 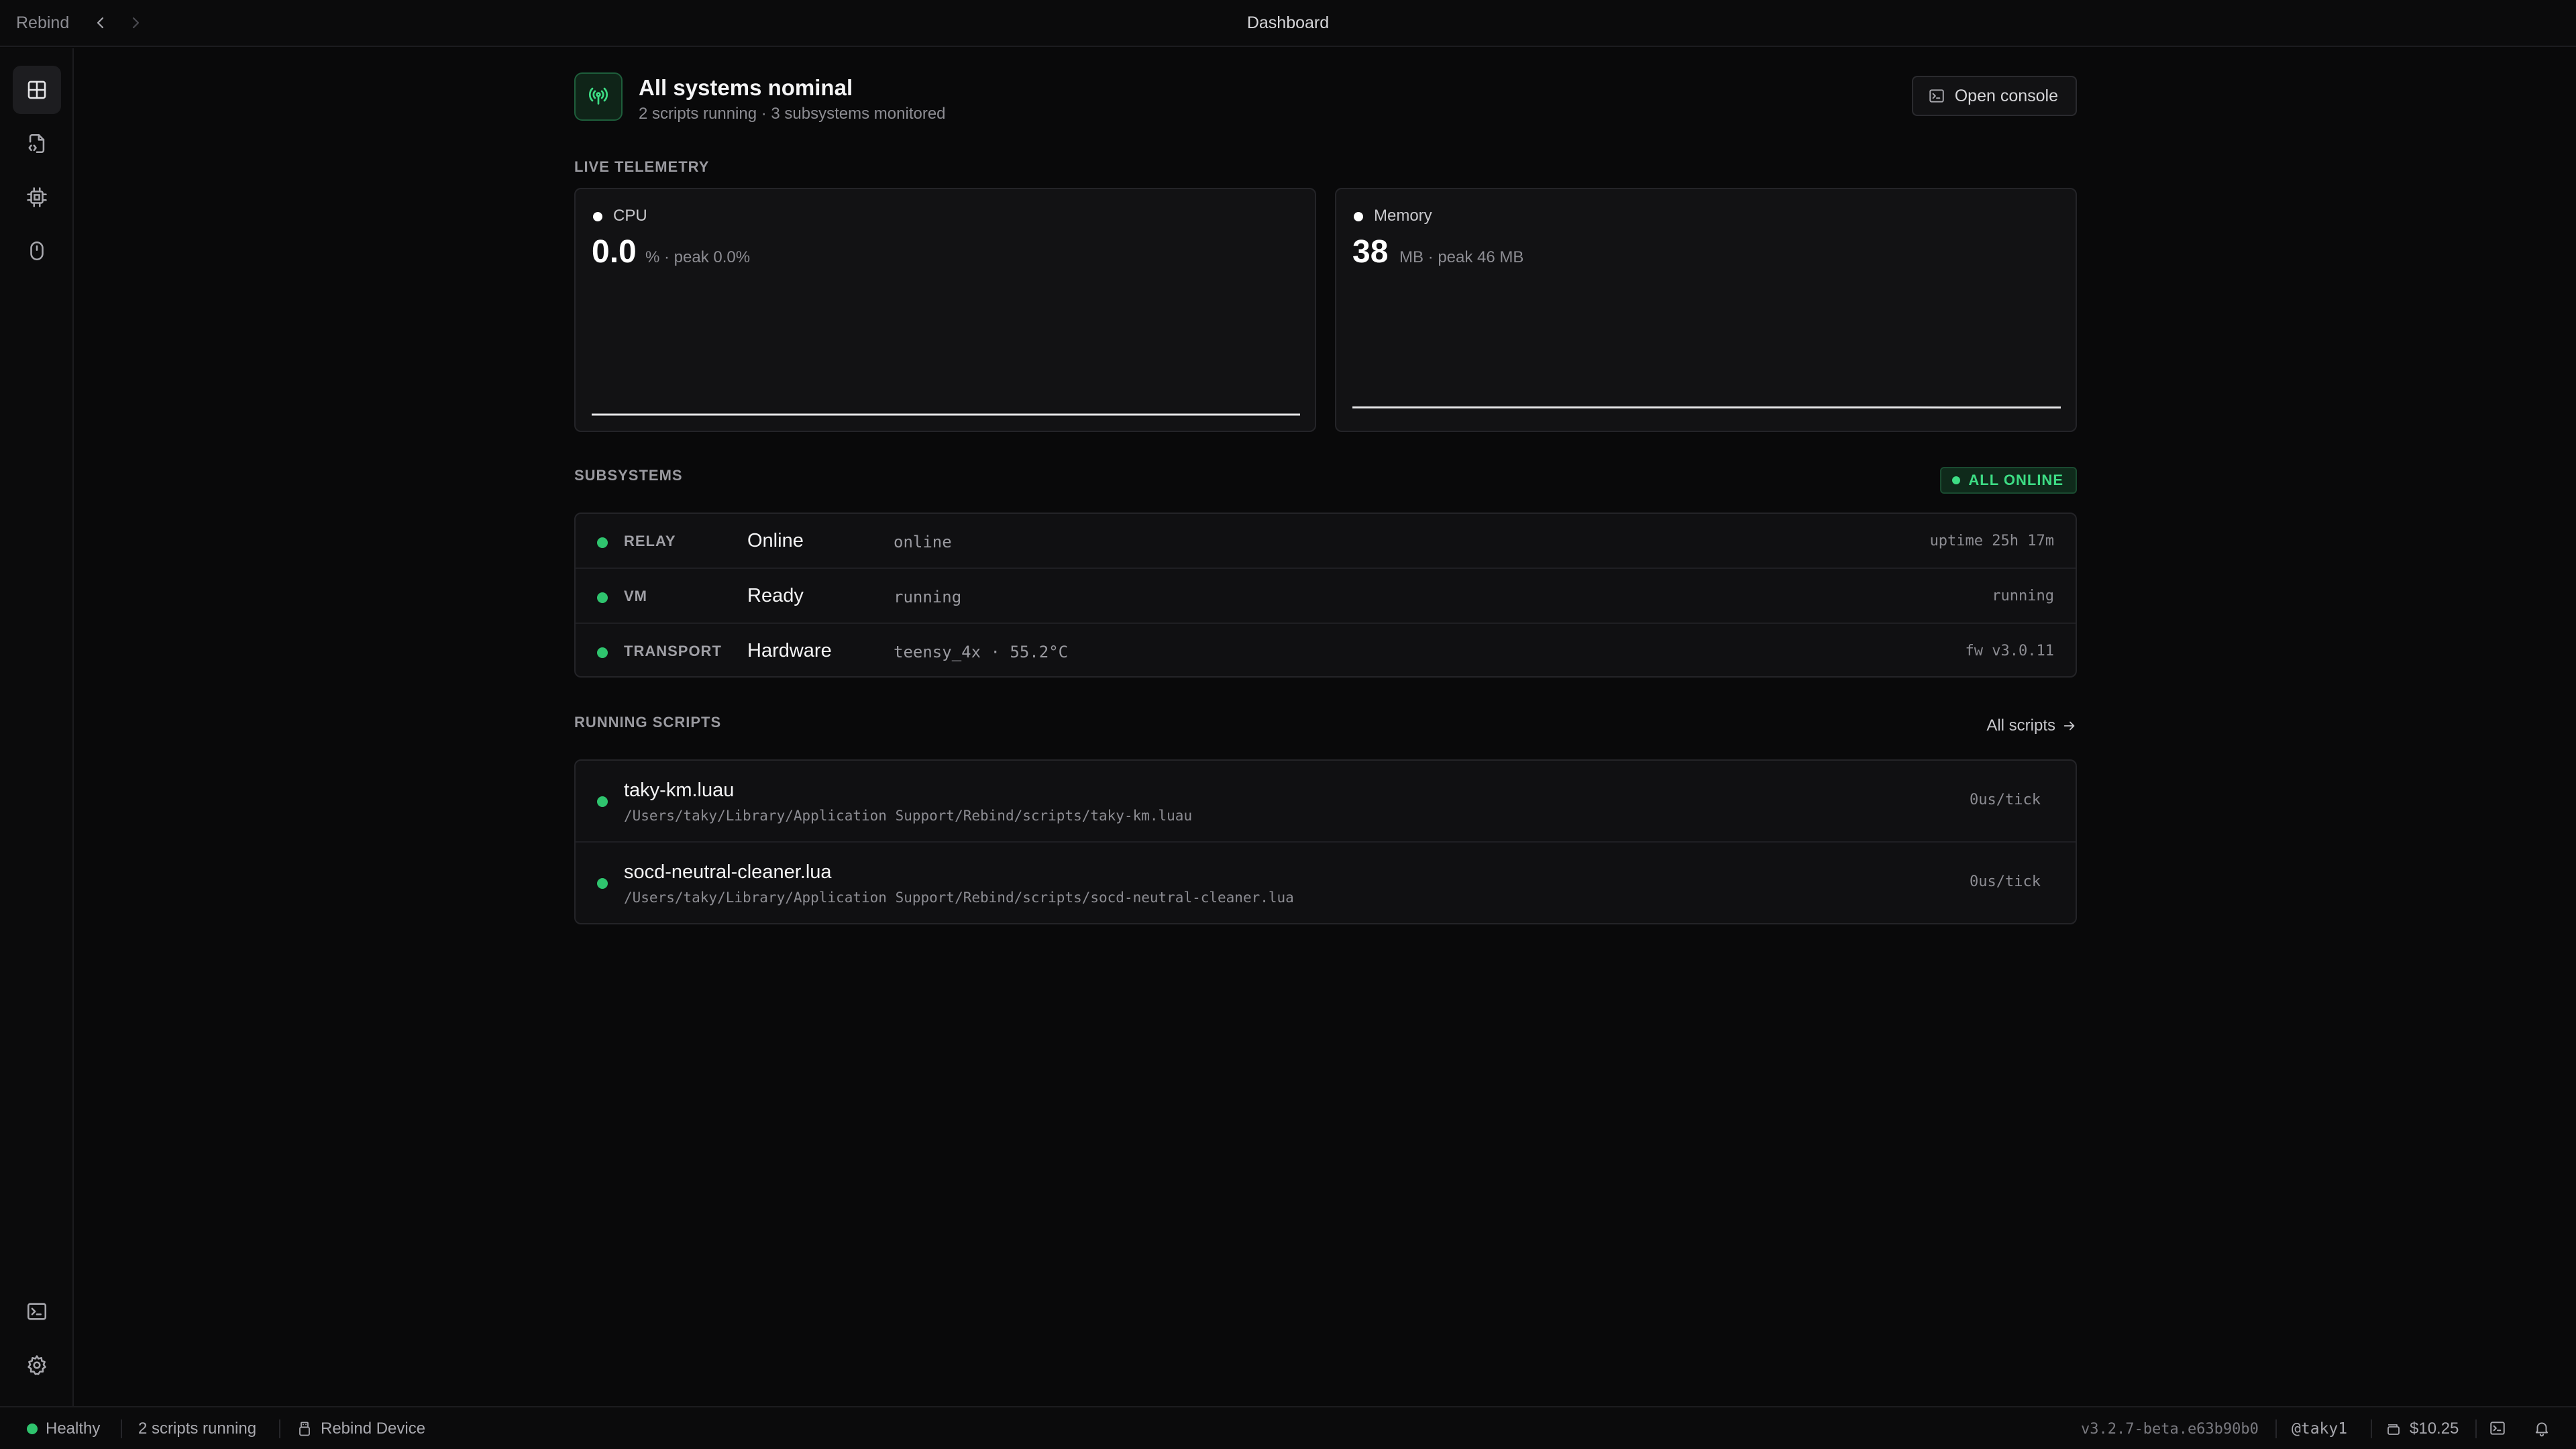 I want to click on sidebar-item-settings, so click(x=37, y=1365).